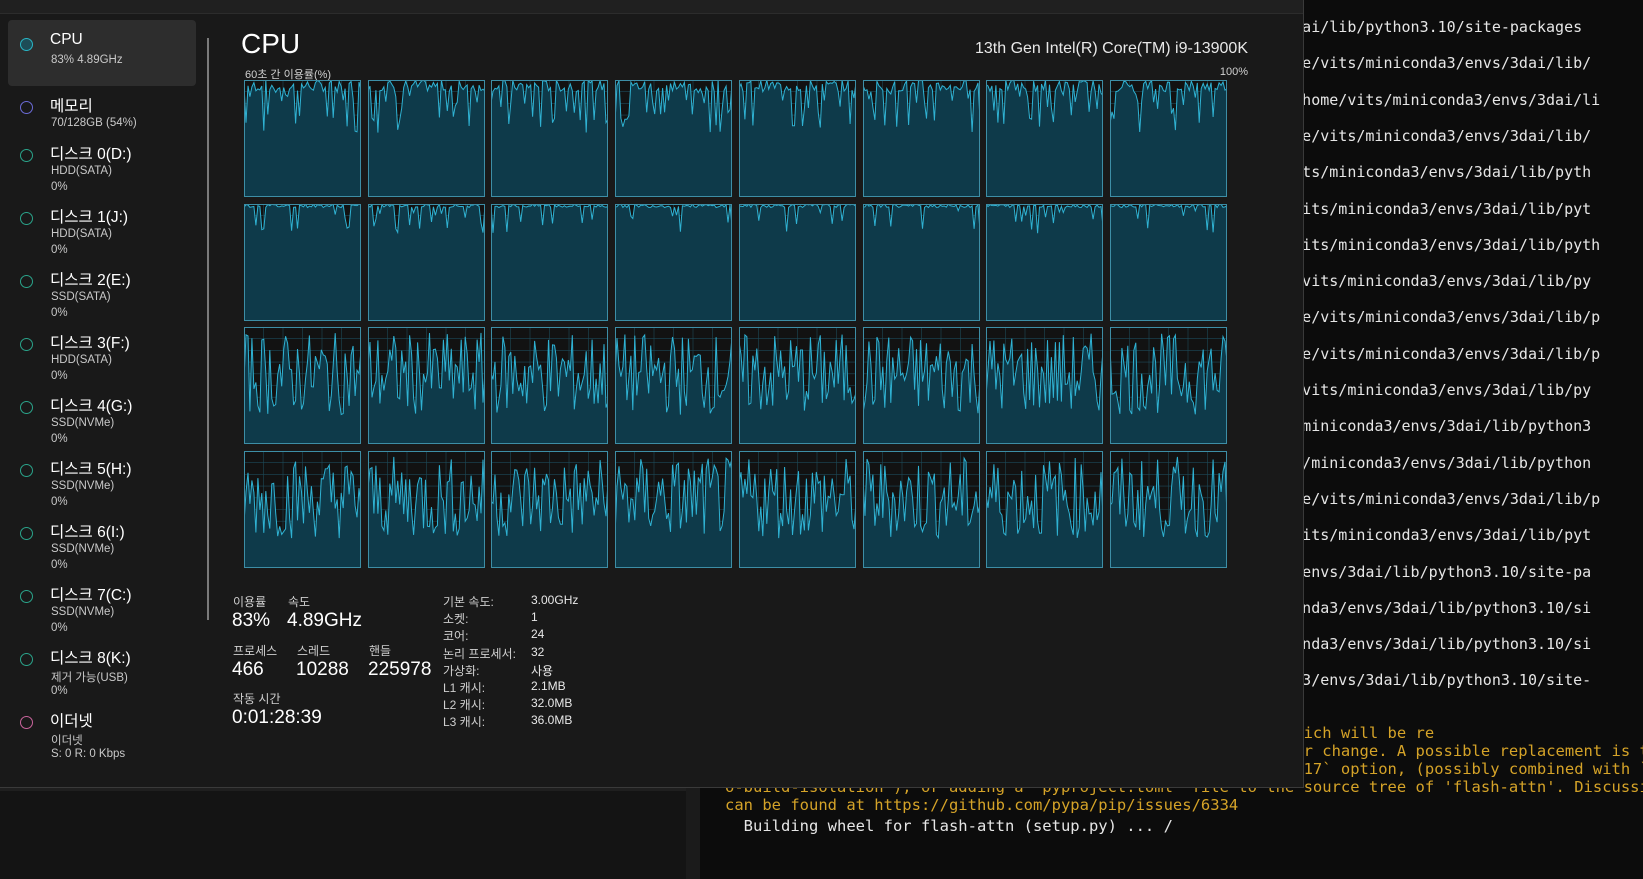 This screenshot has width=1643, height=879. Describe the element at coordinates (102, 416) in the screenshot. I see `sidebar-item-6: 디스크 4(G:) SSD(NVMe) 0%` at that location.